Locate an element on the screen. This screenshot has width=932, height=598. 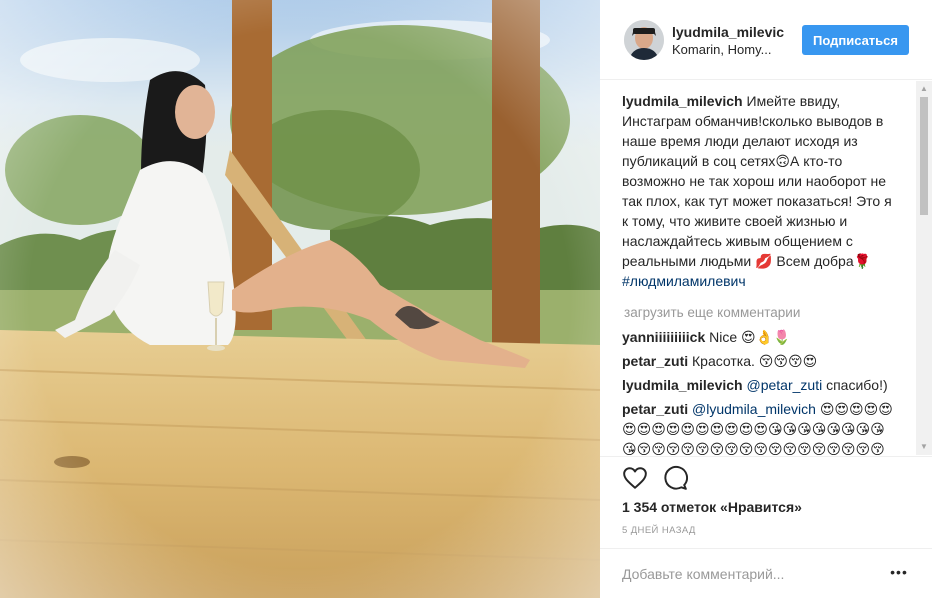
list-item: yanniiiiiiiiick Nice 😍👌🌷 is located at coordinates (759, 337).